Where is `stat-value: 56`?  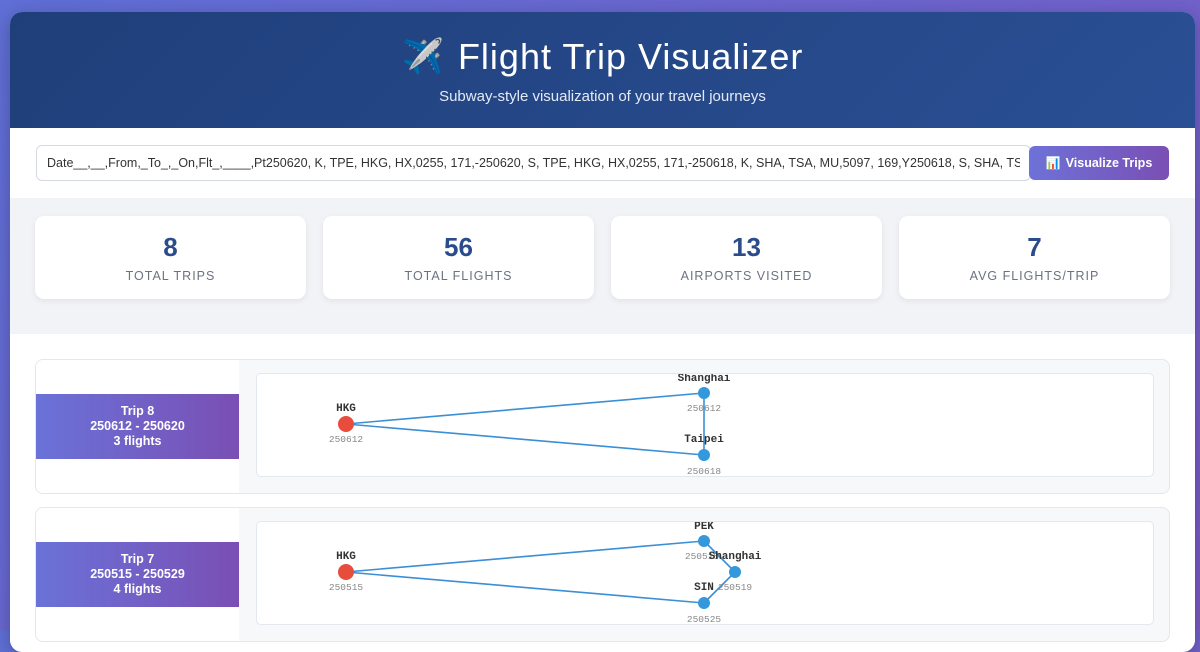
stat-value: 56 is located at coordinates (458, 247).